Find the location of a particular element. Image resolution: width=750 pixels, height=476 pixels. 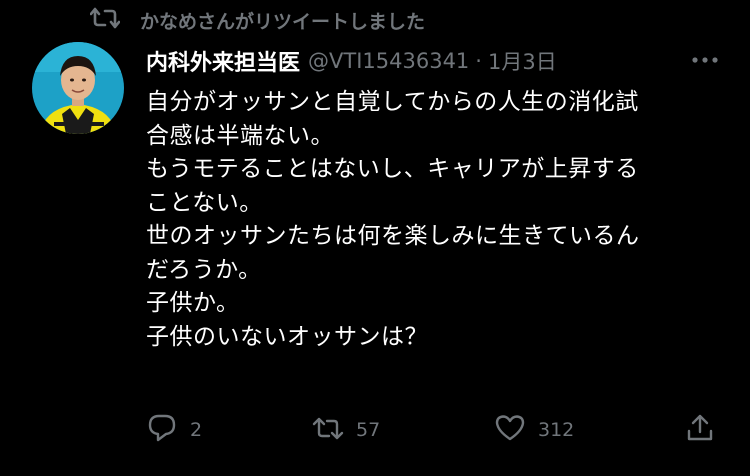

tweet-line: 世のオッサンたちは何を楽しみに生きているん is located at coordinates (393, 236).